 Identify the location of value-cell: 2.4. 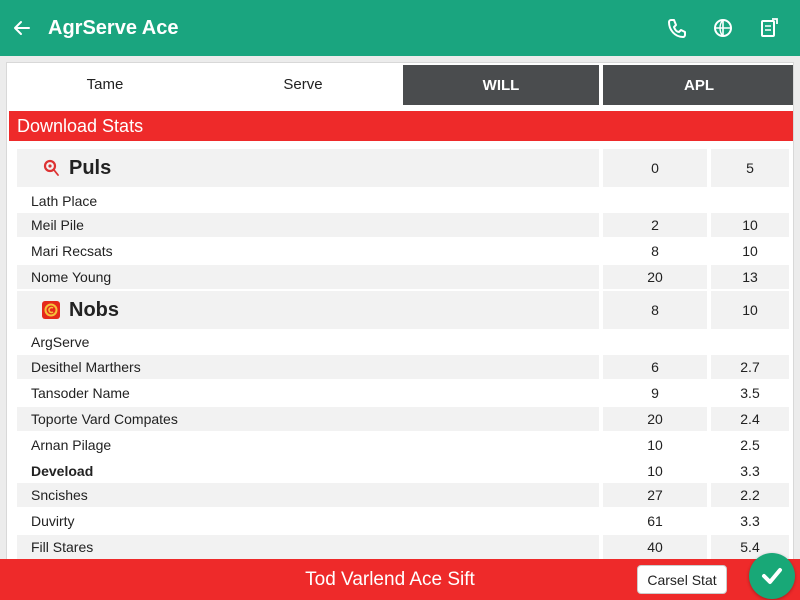
(750, 419).